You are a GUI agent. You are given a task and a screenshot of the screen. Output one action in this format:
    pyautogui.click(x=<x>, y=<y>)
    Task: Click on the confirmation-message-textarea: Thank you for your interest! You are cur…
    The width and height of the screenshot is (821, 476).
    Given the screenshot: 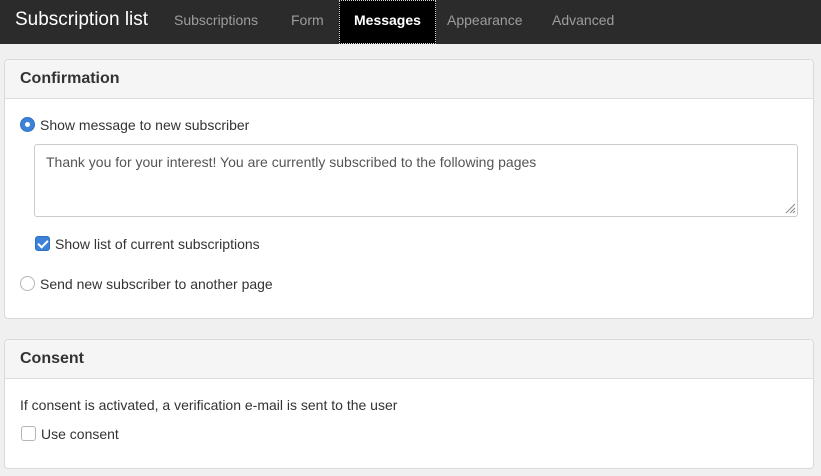 What is the action you would take?
    pyautogui.click(x=416, y=180)
    